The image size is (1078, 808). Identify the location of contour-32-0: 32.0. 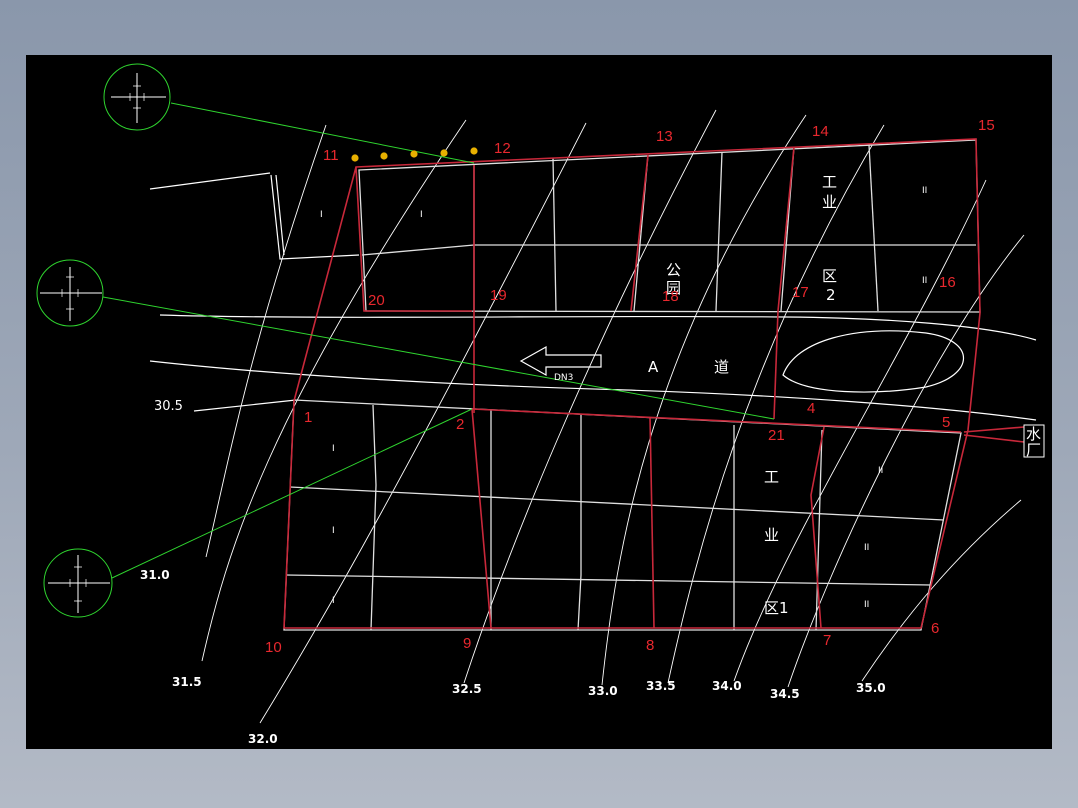
(263, 739).